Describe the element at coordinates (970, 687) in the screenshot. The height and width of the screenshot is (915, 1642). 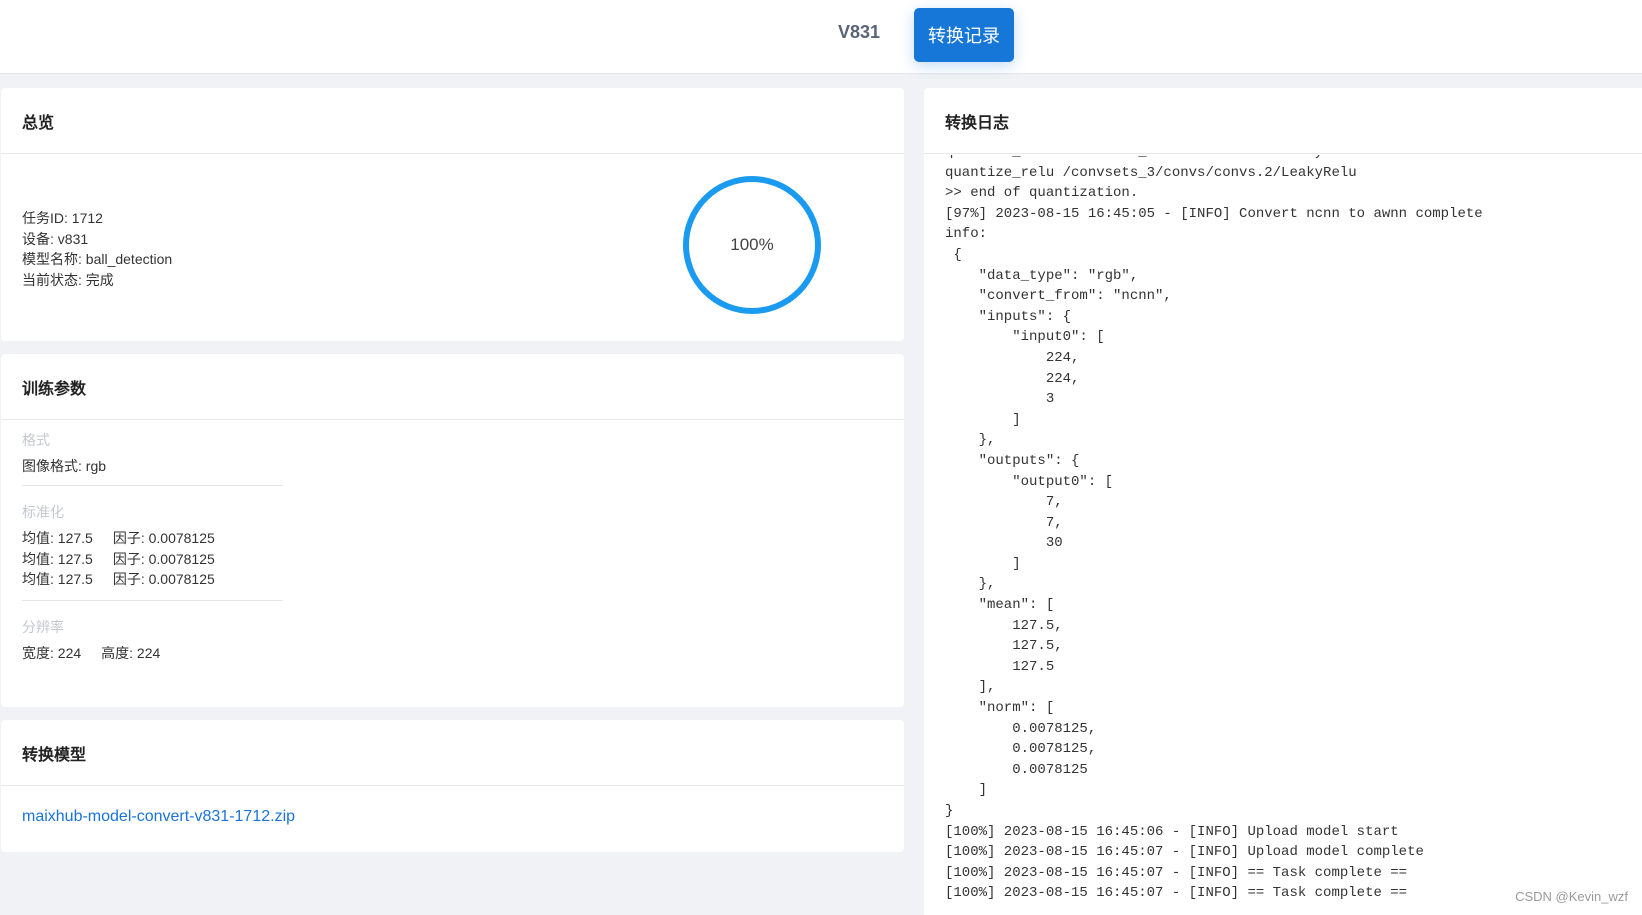
I see `log-line: ],` at that location.